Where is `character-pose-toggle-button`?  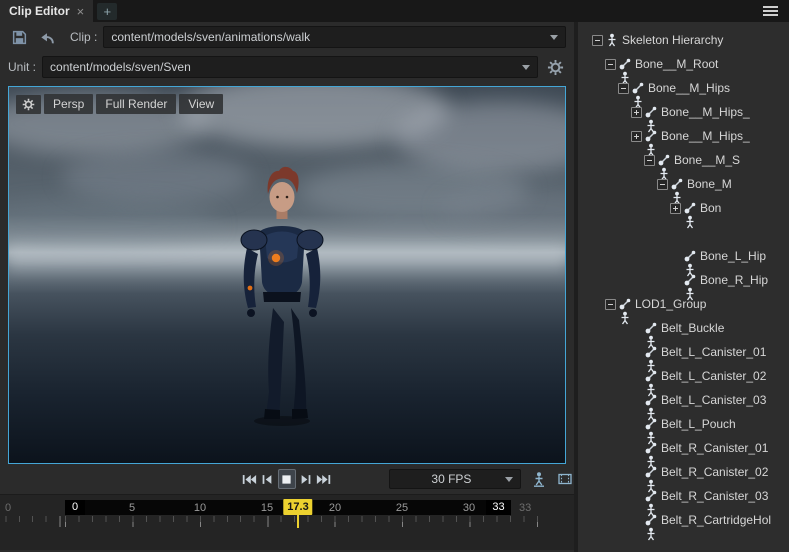
character-pose-toggle-button is located at coordinates (538, 479).